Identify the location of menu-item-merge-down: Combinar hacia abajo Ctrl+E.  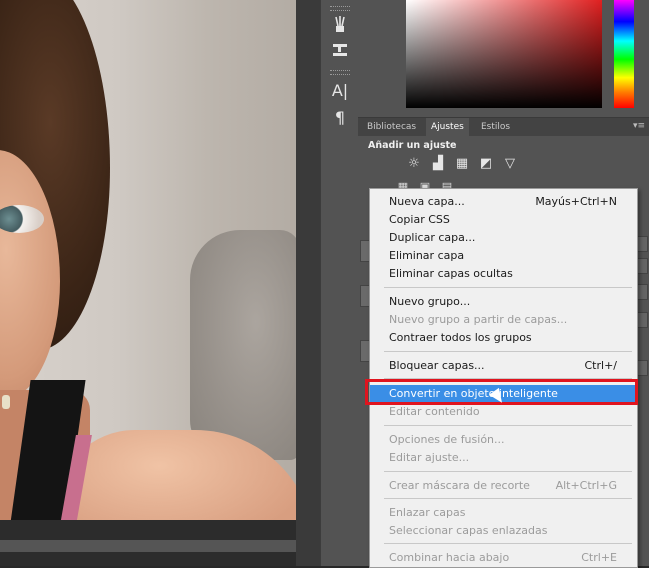
(503, 557).